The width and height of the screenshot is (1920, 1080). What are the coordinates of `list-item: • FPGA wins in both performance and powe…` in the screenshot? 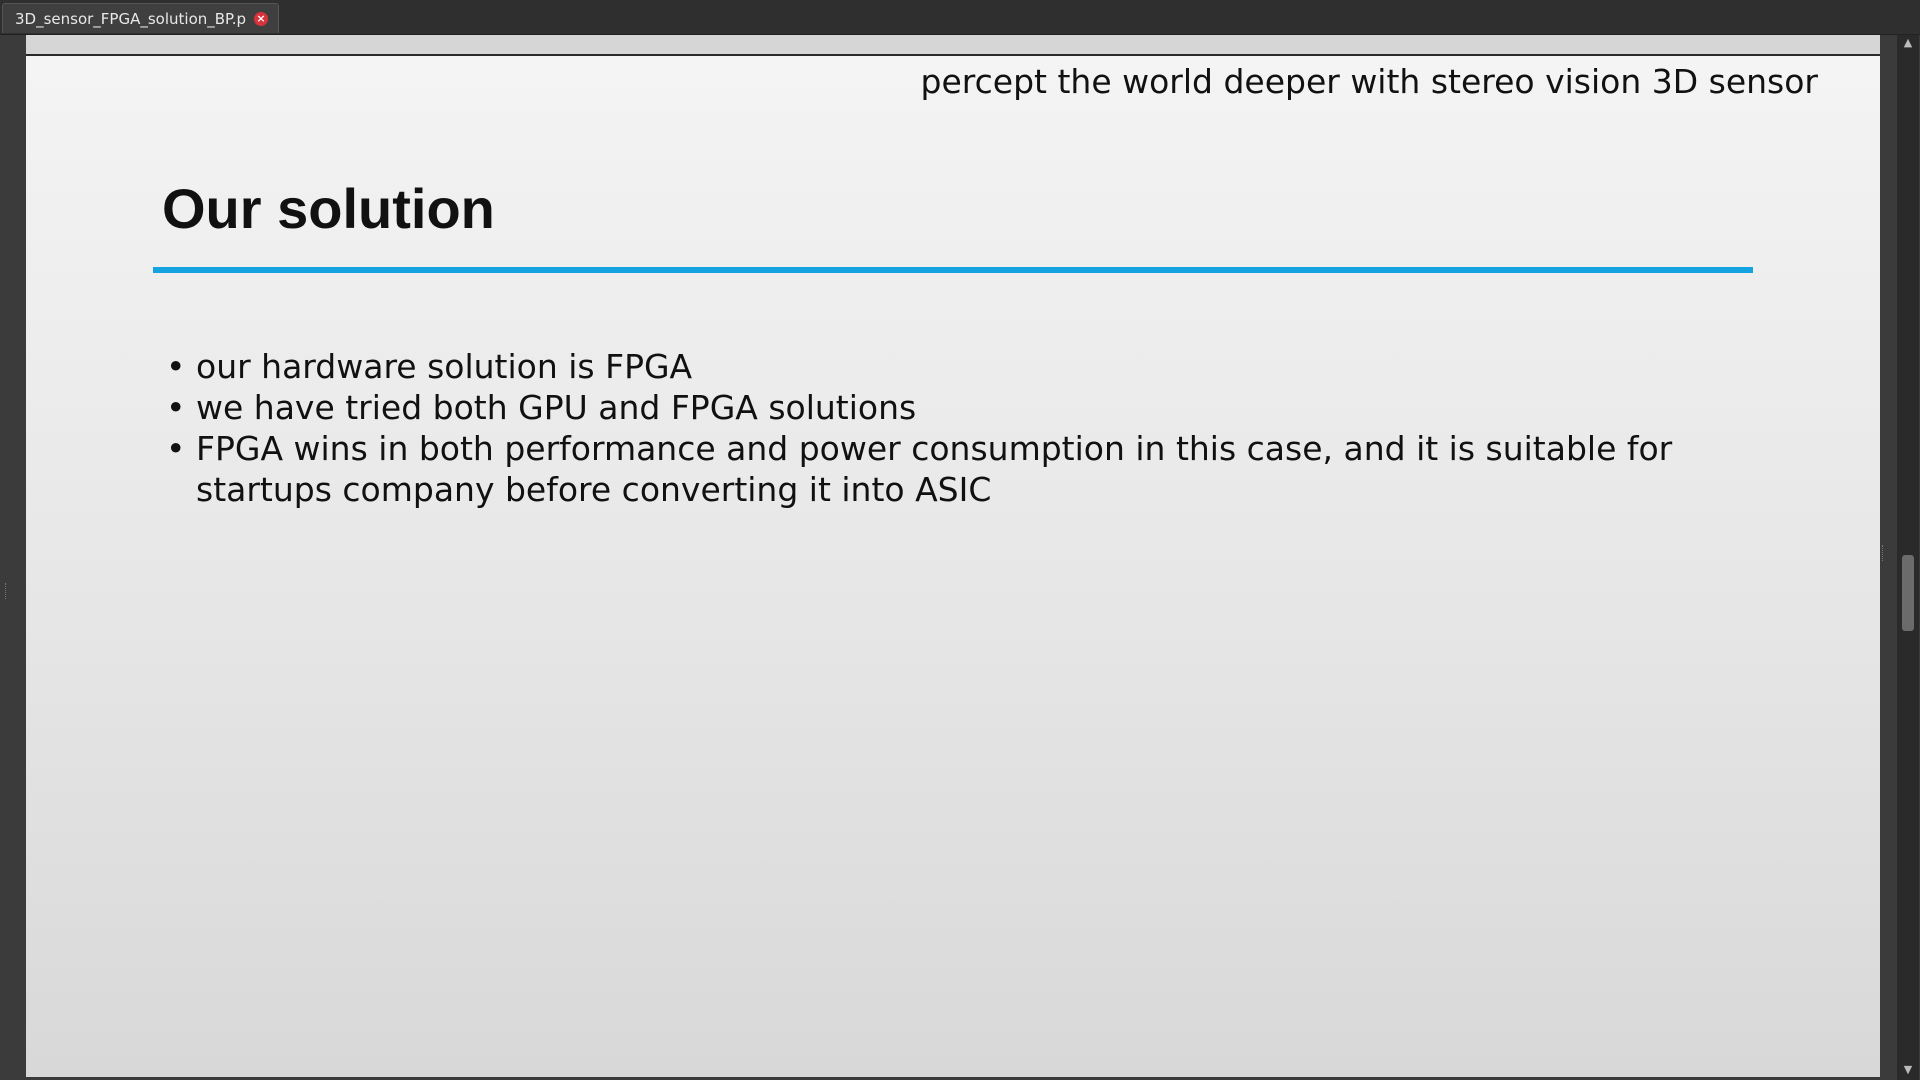 It's located at (962, 469).